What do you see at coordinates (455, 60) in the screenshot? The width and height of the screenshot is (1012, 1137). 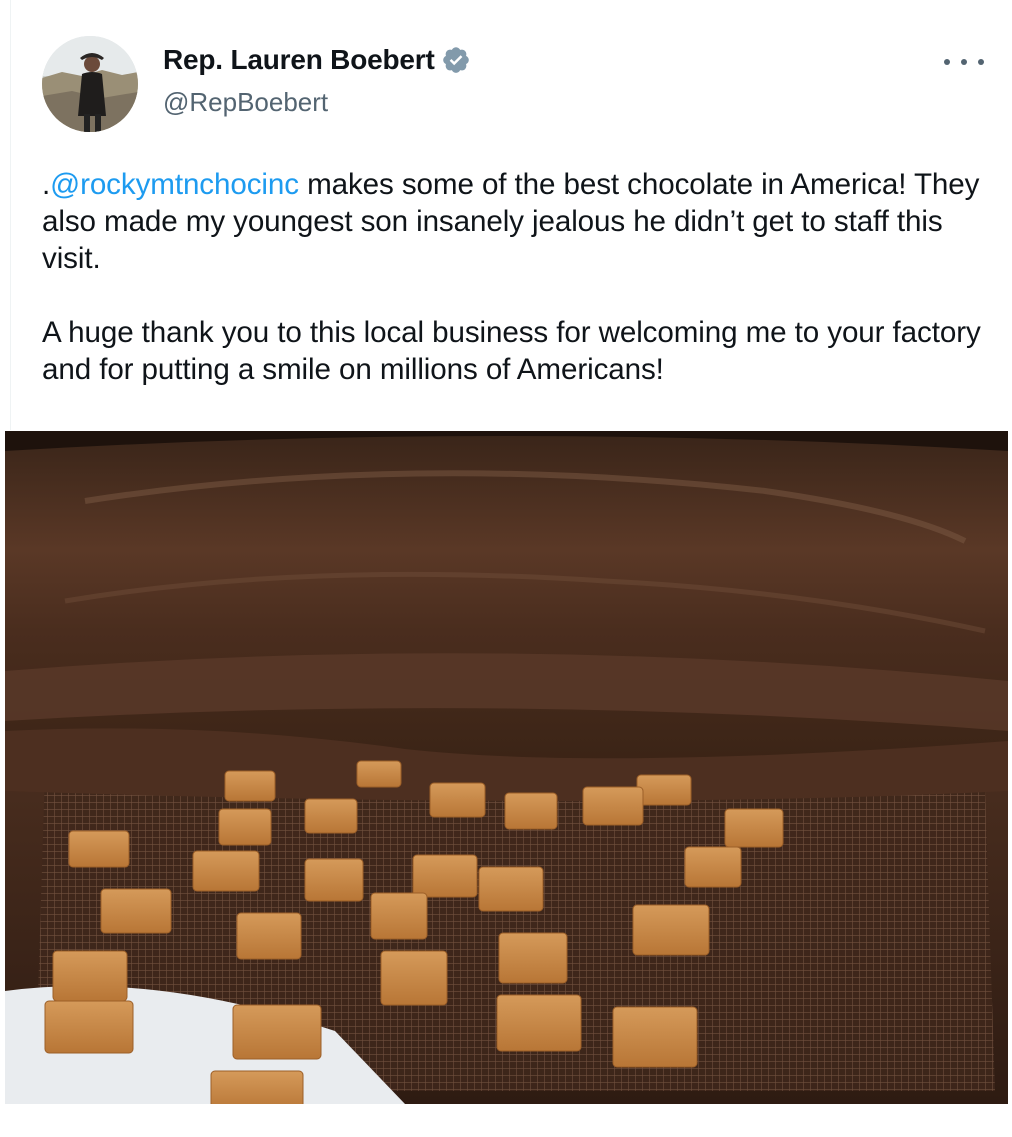 I see `verified-badge-icon` at bounding box center [455, 60].